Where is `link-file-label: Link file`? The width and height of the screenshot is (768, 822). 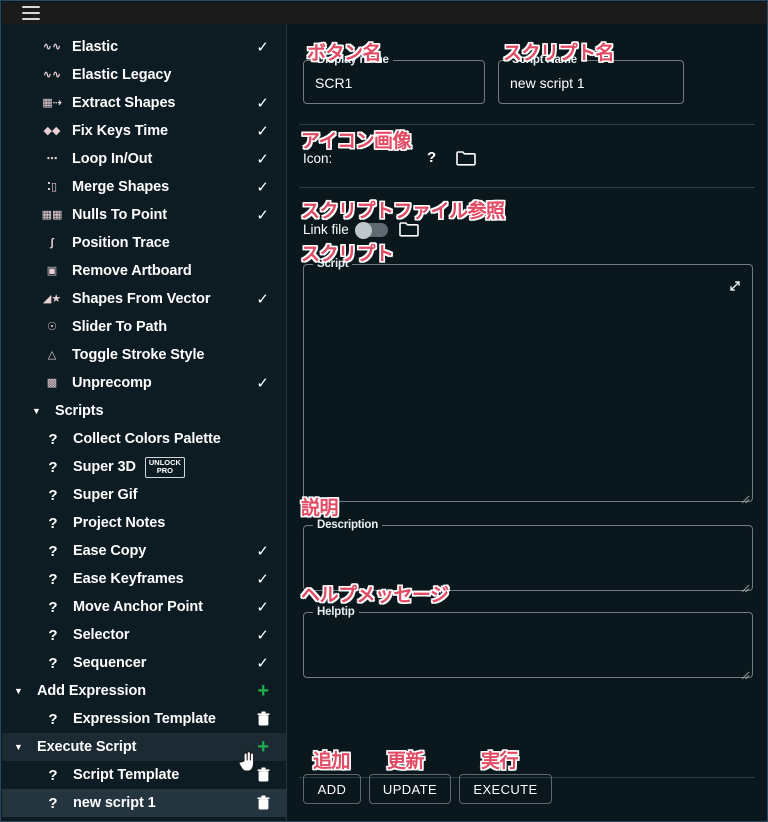 link-file-label: Link file is located at coordinates (326, 229).